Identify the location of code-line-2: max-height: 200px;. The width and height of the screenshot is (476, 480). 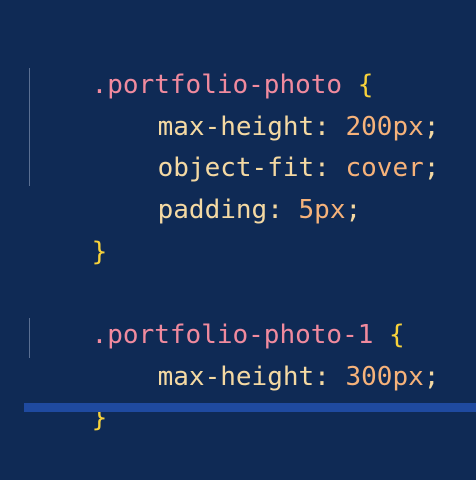
(220, 104).